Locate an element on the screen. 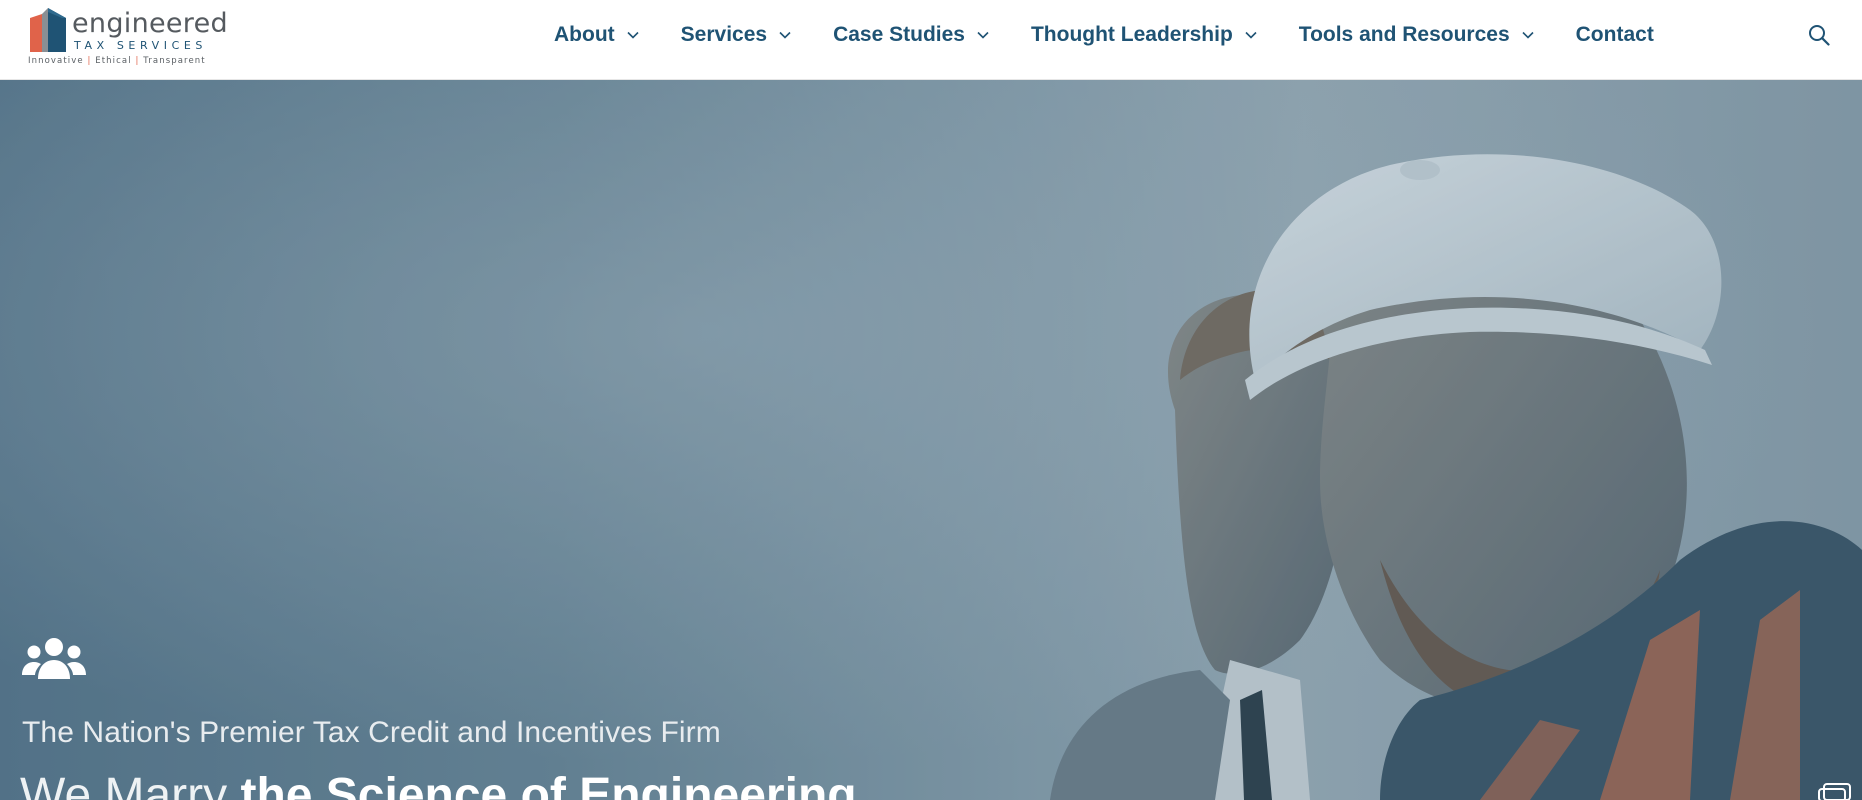  users-icon is located at coordinates (54, 658).